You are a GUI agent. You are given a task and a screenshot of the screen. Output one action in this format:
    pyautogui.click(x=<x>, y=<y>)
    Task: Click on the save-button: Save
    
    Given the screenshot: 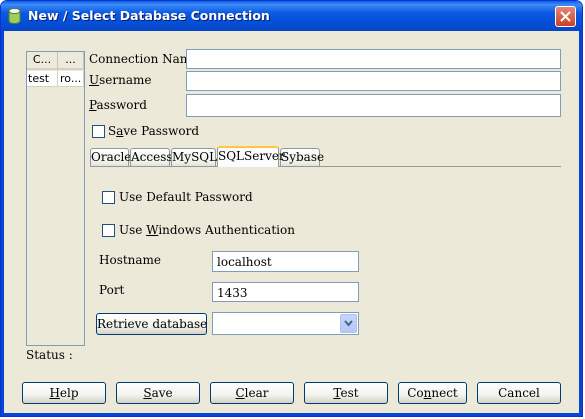 What is the action you would take?
    pyautogui.click(x=158, y=393)
    